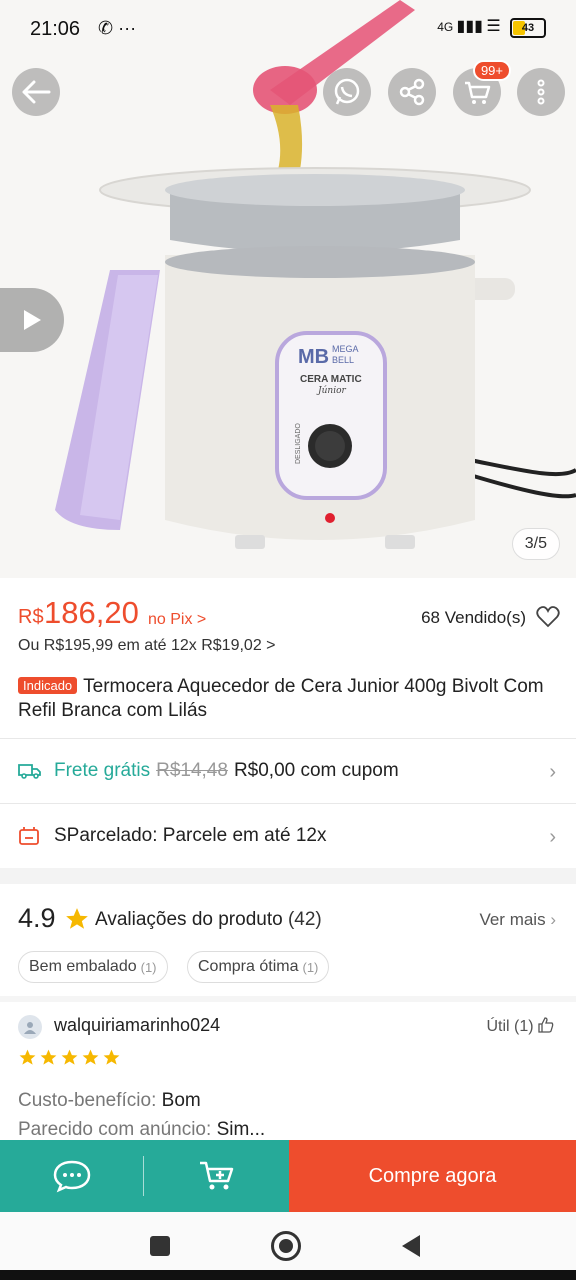 This screenshot has height=1280, width=576. Describe the element at coordinates (288, 1275) in the screenshot. I see `screen-edge` at that location.